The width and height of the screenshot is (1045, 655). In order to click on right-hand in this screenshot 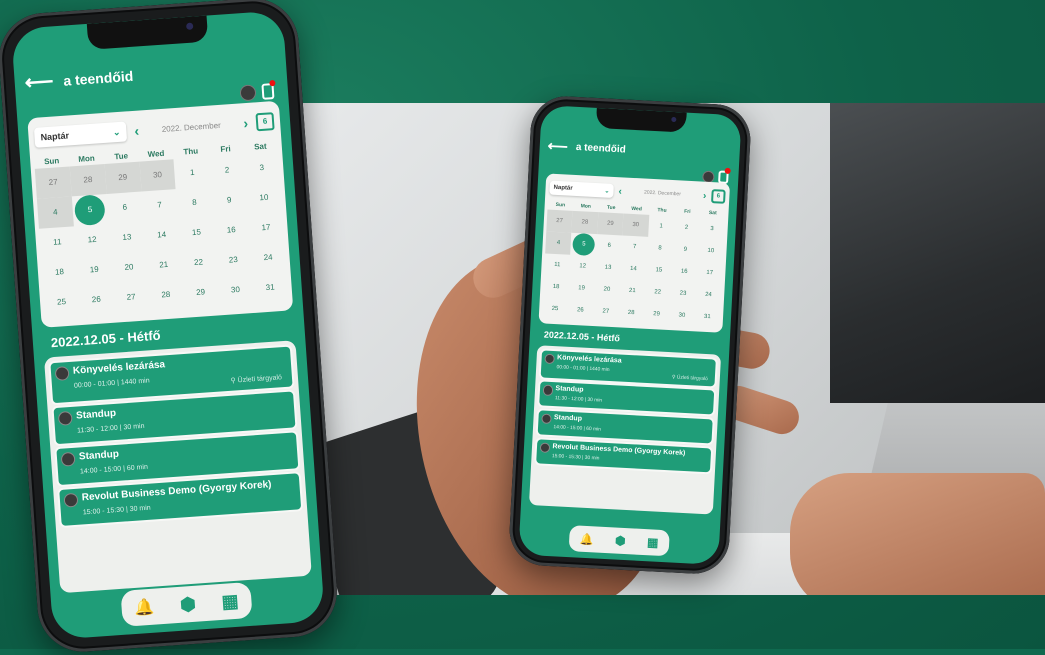, I will do `click(917, 534)`.